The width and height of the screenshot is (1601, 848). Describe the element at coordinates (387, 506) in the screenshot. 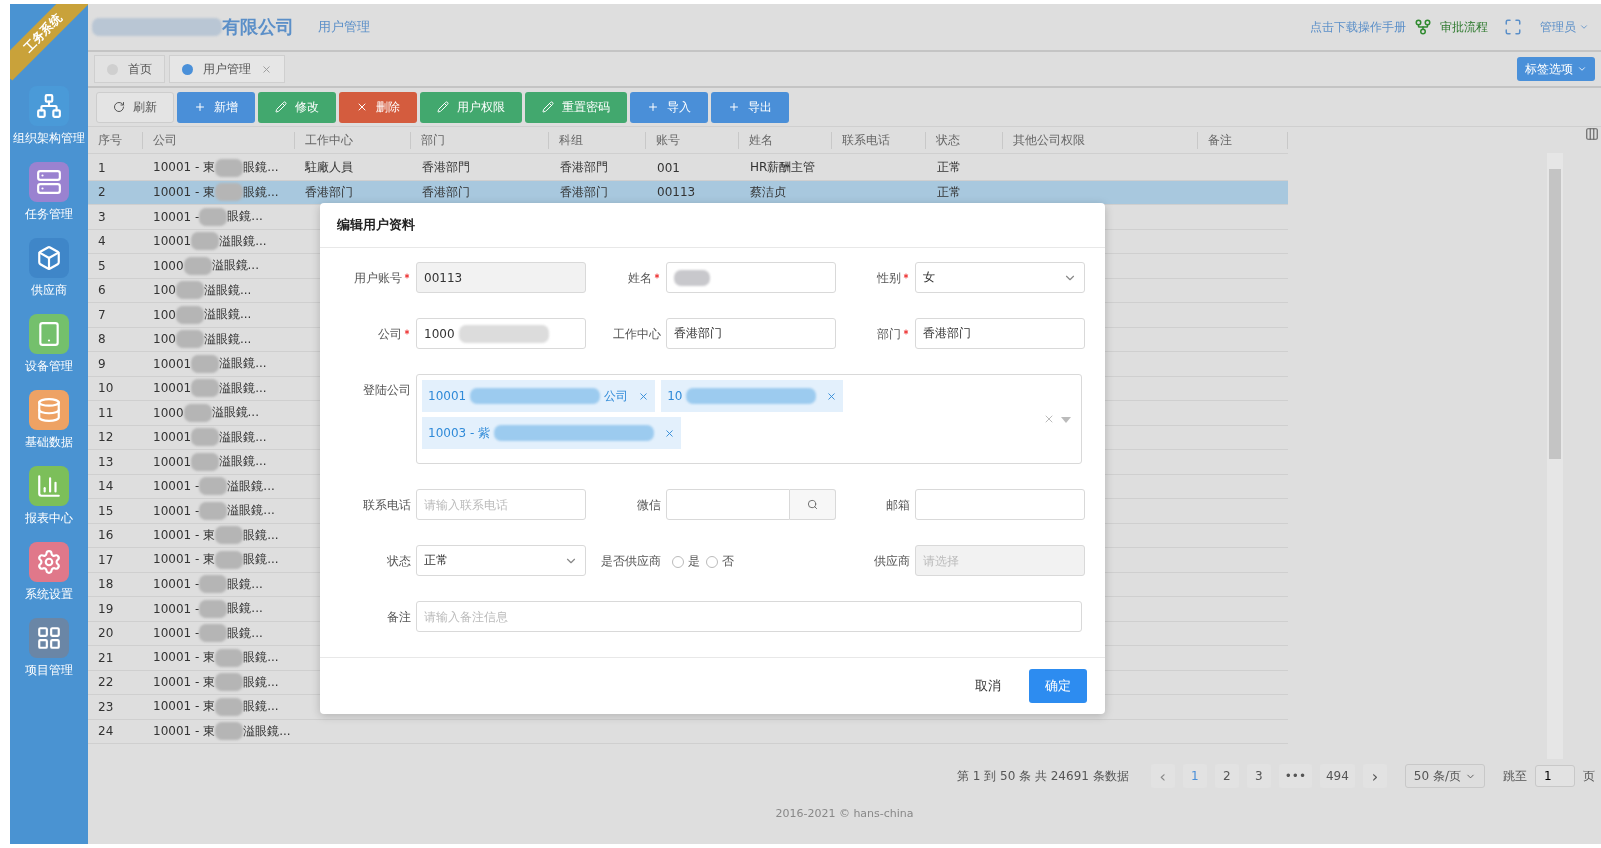

I see `field-label: 联系电话` at that location.